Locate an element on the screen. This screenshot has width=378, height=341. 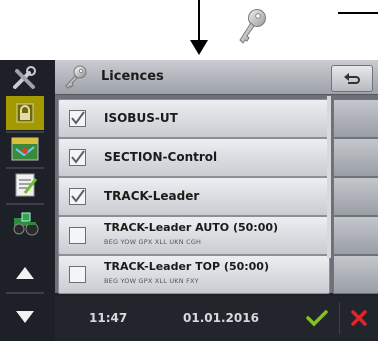
licence-name: TRACK-Leader is located at coordinates (152, 196).